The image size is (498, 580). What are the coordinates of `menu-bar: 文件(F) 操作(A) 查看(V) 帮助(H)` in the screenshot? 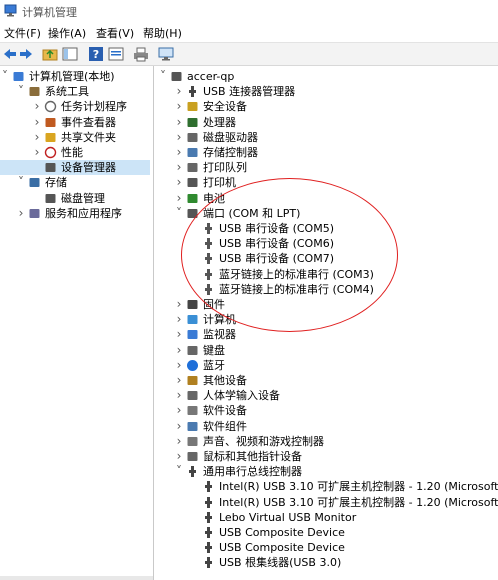 It's located at (249, 32).